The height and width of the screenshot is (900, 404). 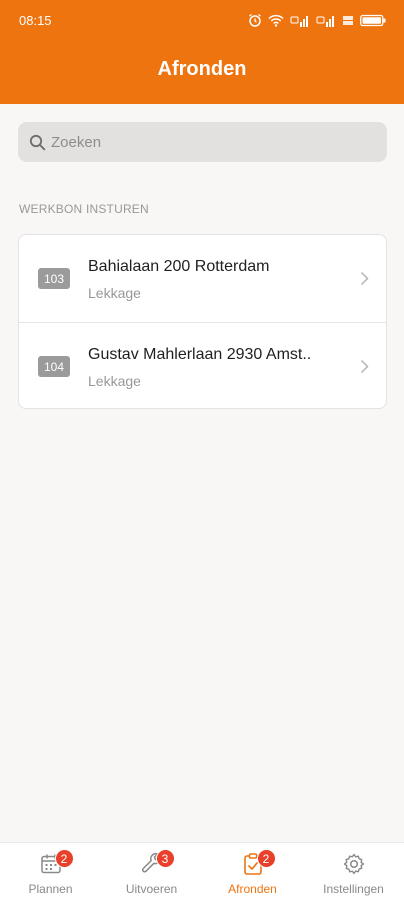 I want to click on battery-icon, so click(x=373, y=20).